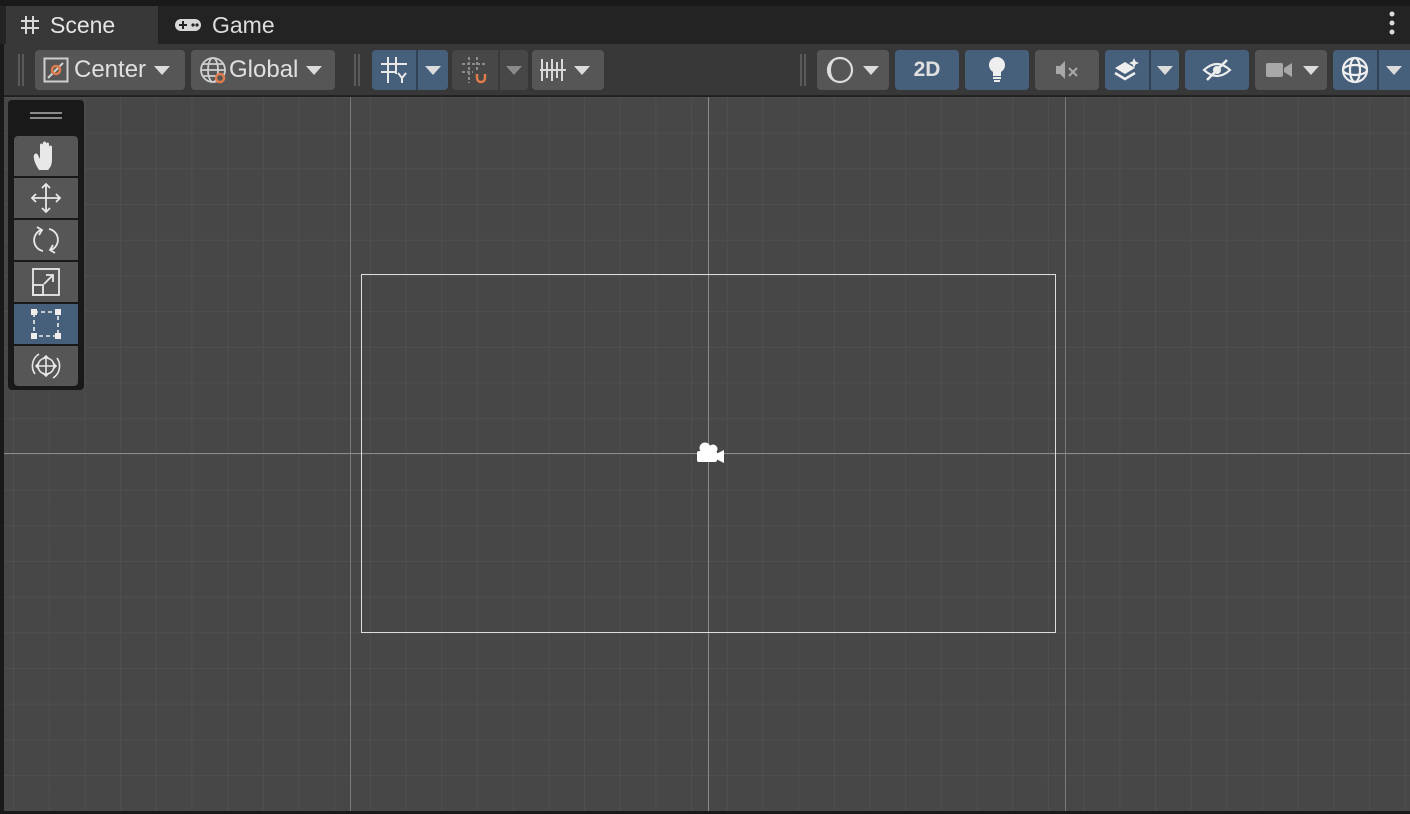 This screenshot has width=1410, height=814. Describe the element at coordinates (42, 155) in the screenshot. I see `hand-icon` at that location.